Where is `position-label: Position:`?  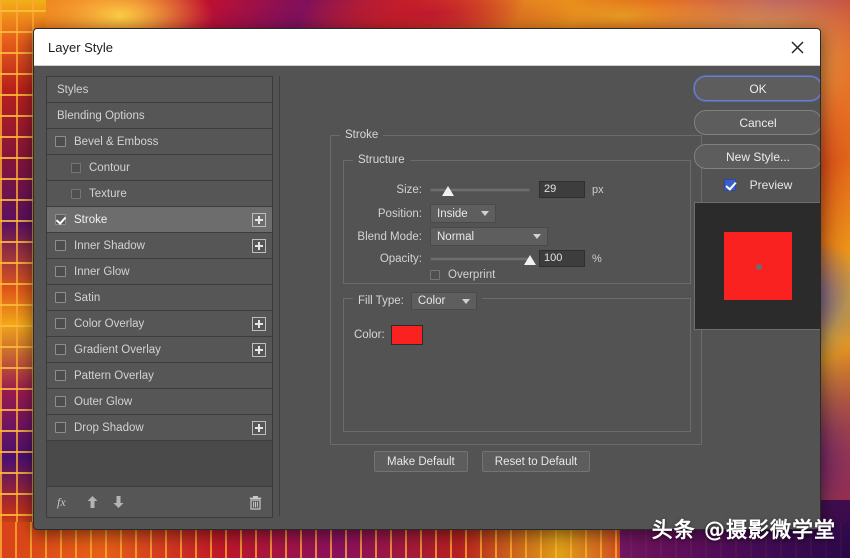
position-label: Position: is located at coordinates (399, 213).